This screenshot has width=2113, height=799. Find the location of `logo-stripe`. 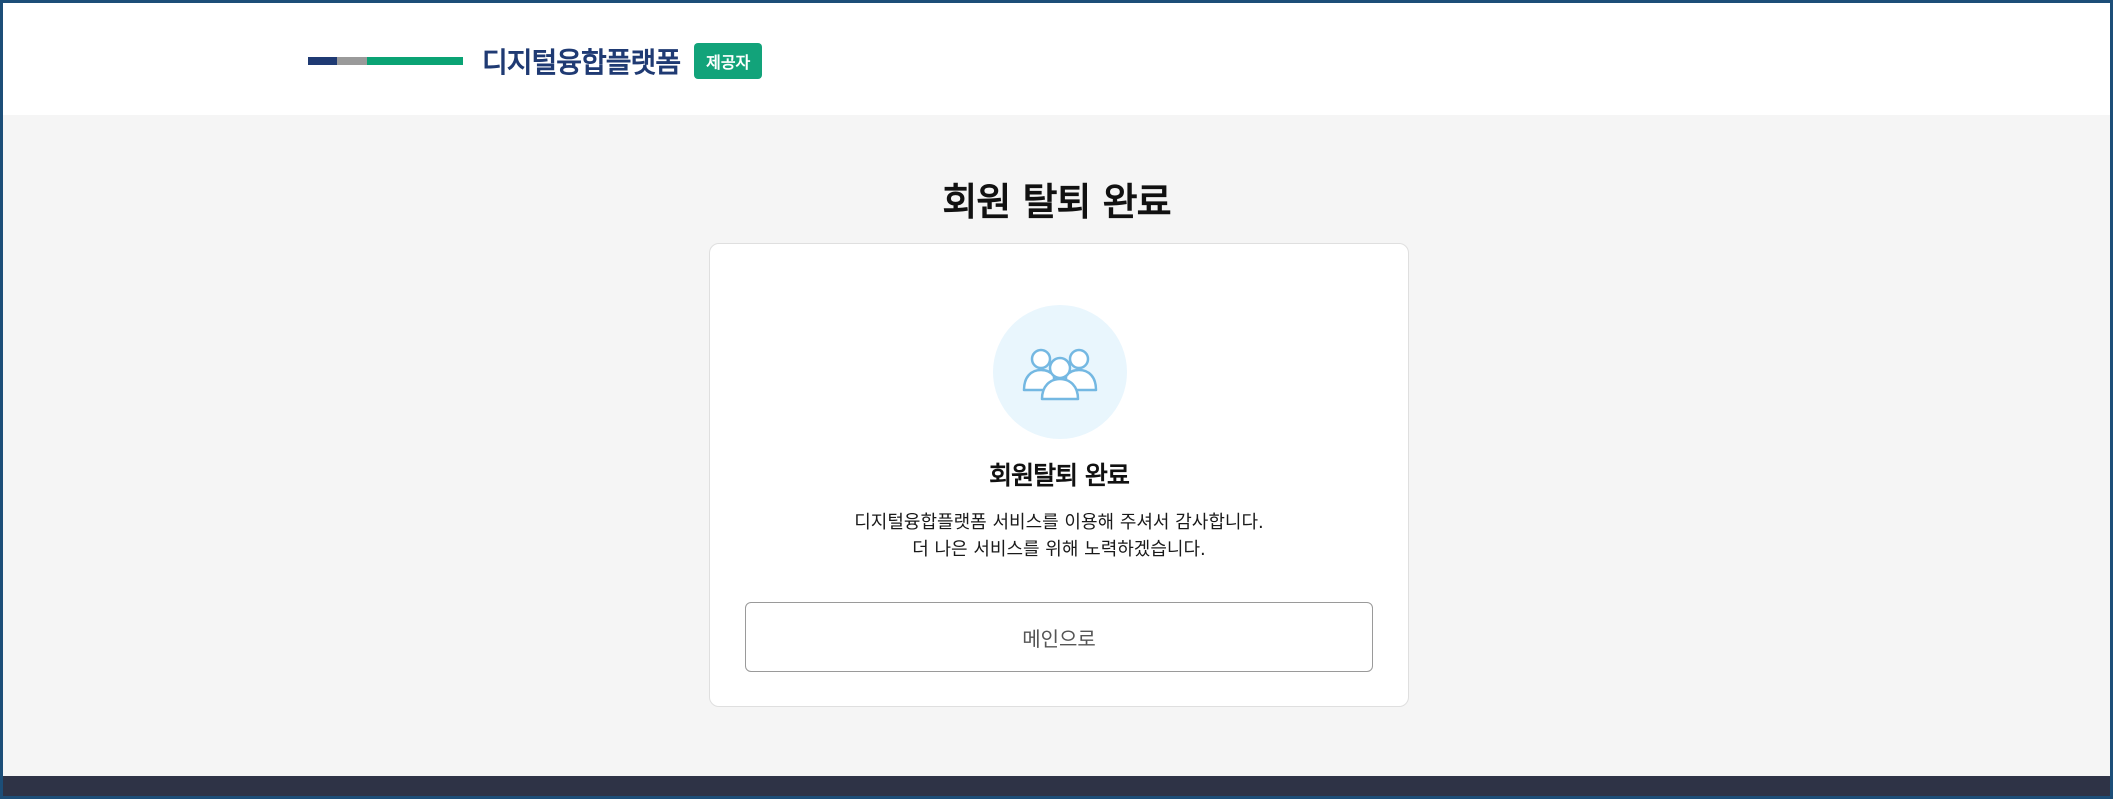

logo-stripe is located at coordinates (385, 61).